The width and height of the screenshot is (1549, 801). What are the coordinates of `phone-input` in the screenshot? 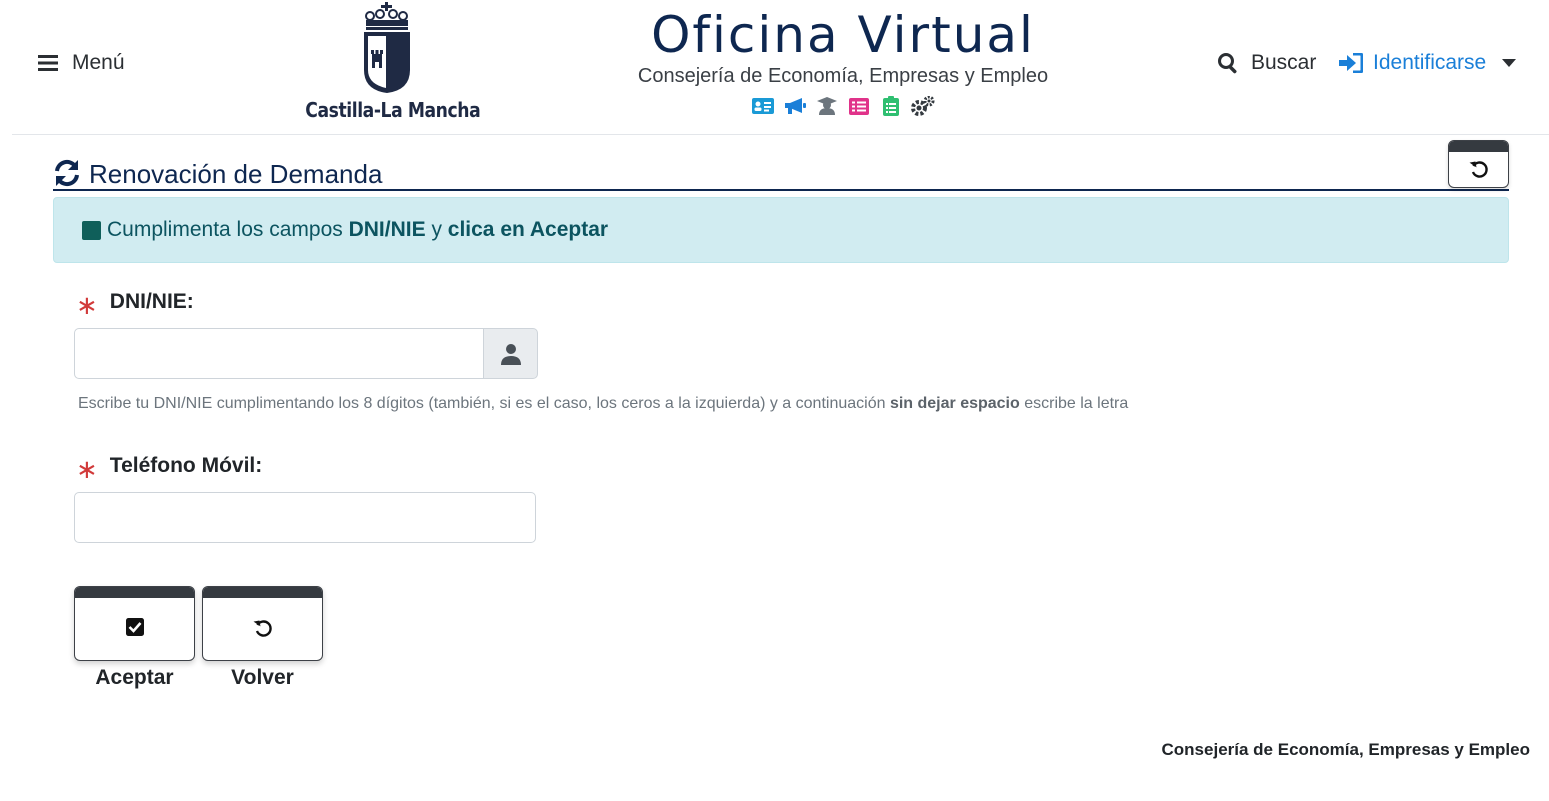 It's located at (305, 517).